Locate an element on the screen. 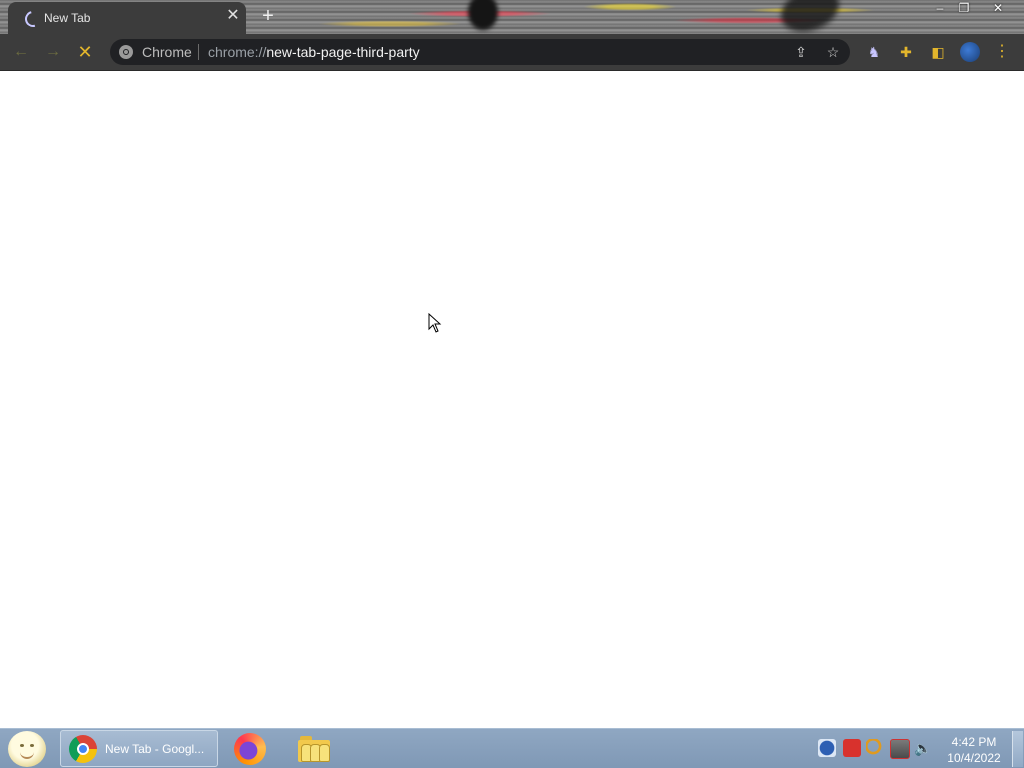 This screenshot has height=768, width=1024. volume-icon: 🔈 is located at coordinates (923, 748).